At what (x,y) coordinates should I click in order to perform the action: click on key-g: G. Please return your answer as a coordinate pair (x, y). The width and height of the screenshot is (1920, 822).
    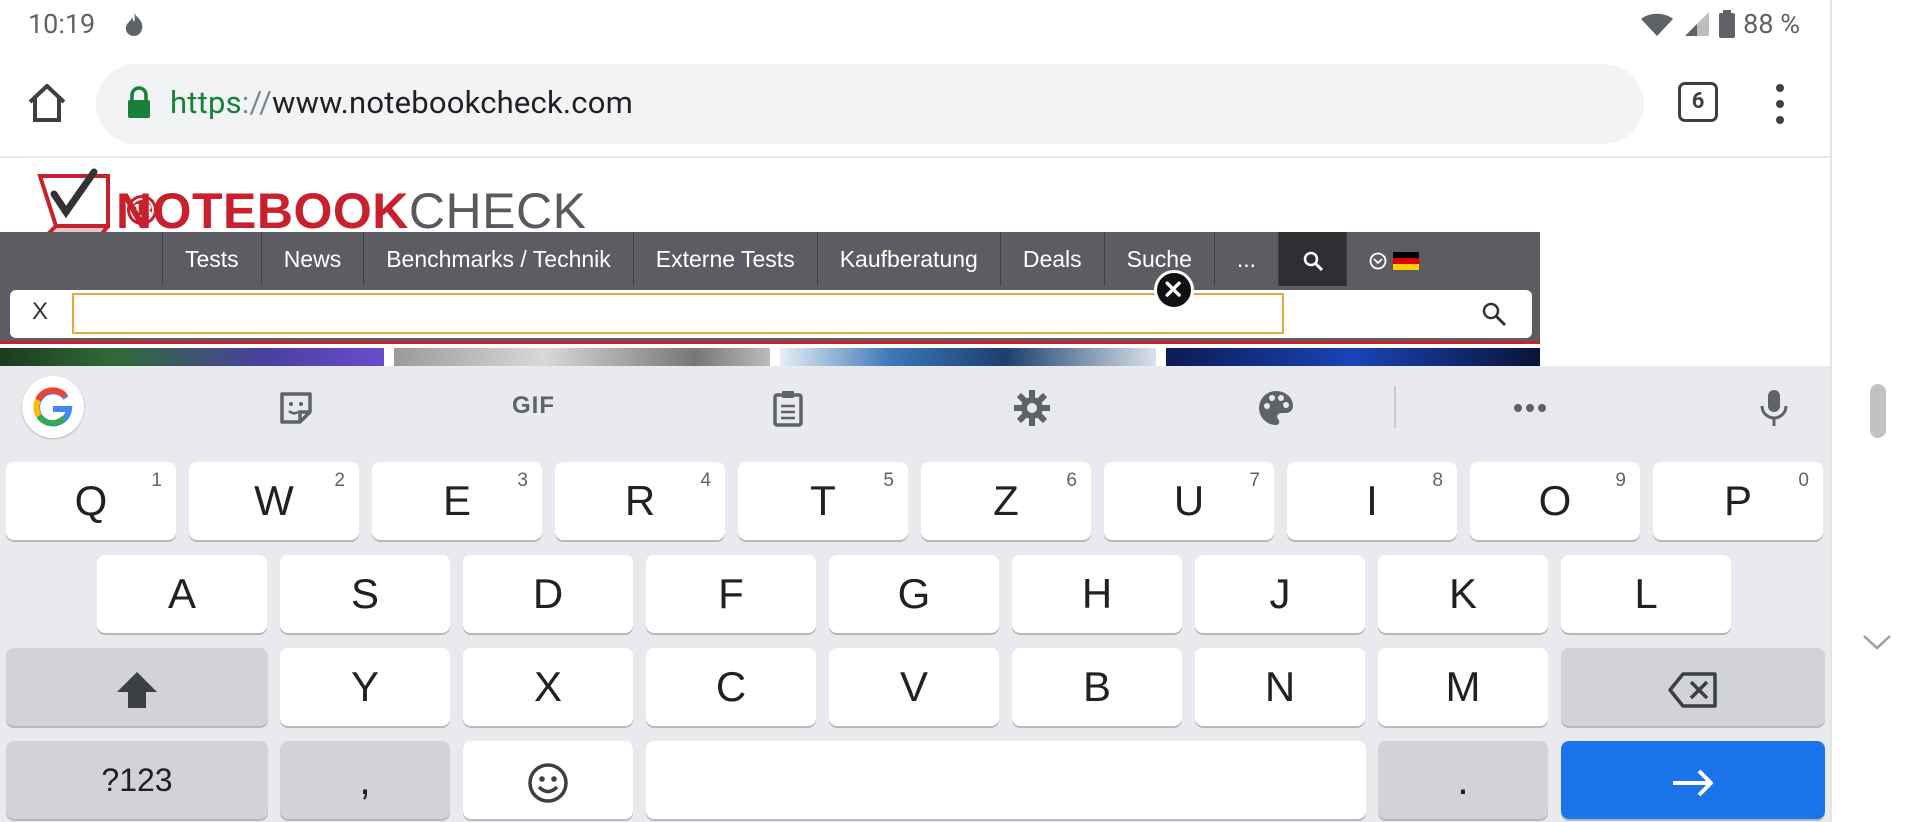
    Looking at the image, I should click on (914, 594).